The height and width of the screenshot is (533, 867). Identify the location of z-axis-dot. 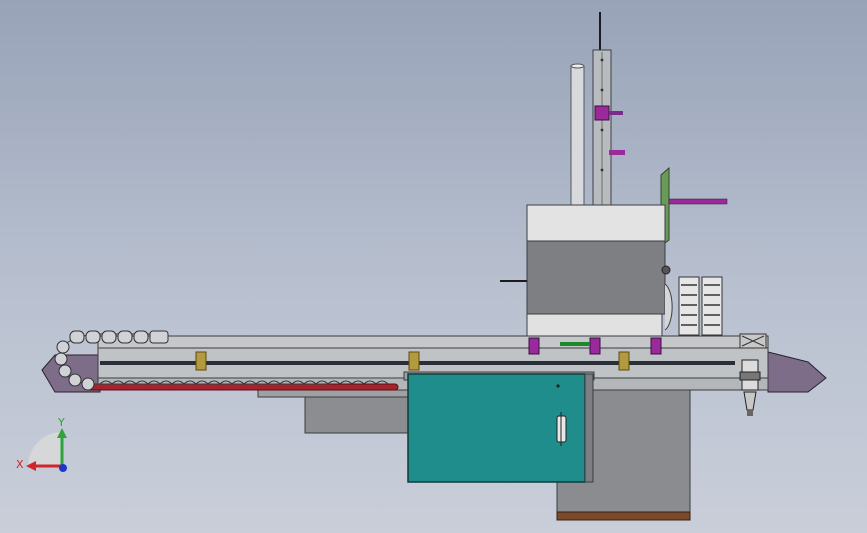
(63, 468).